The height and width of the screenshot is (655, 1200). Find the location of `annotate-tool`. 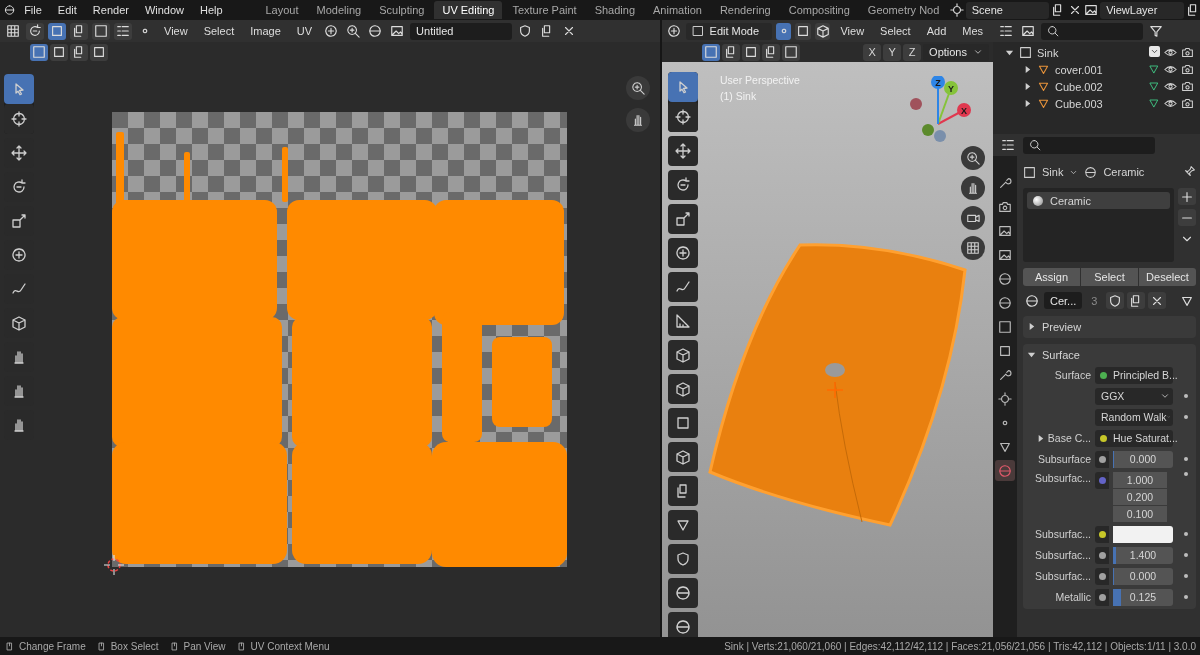

annotate-tool is located at coordinates (683, 287).